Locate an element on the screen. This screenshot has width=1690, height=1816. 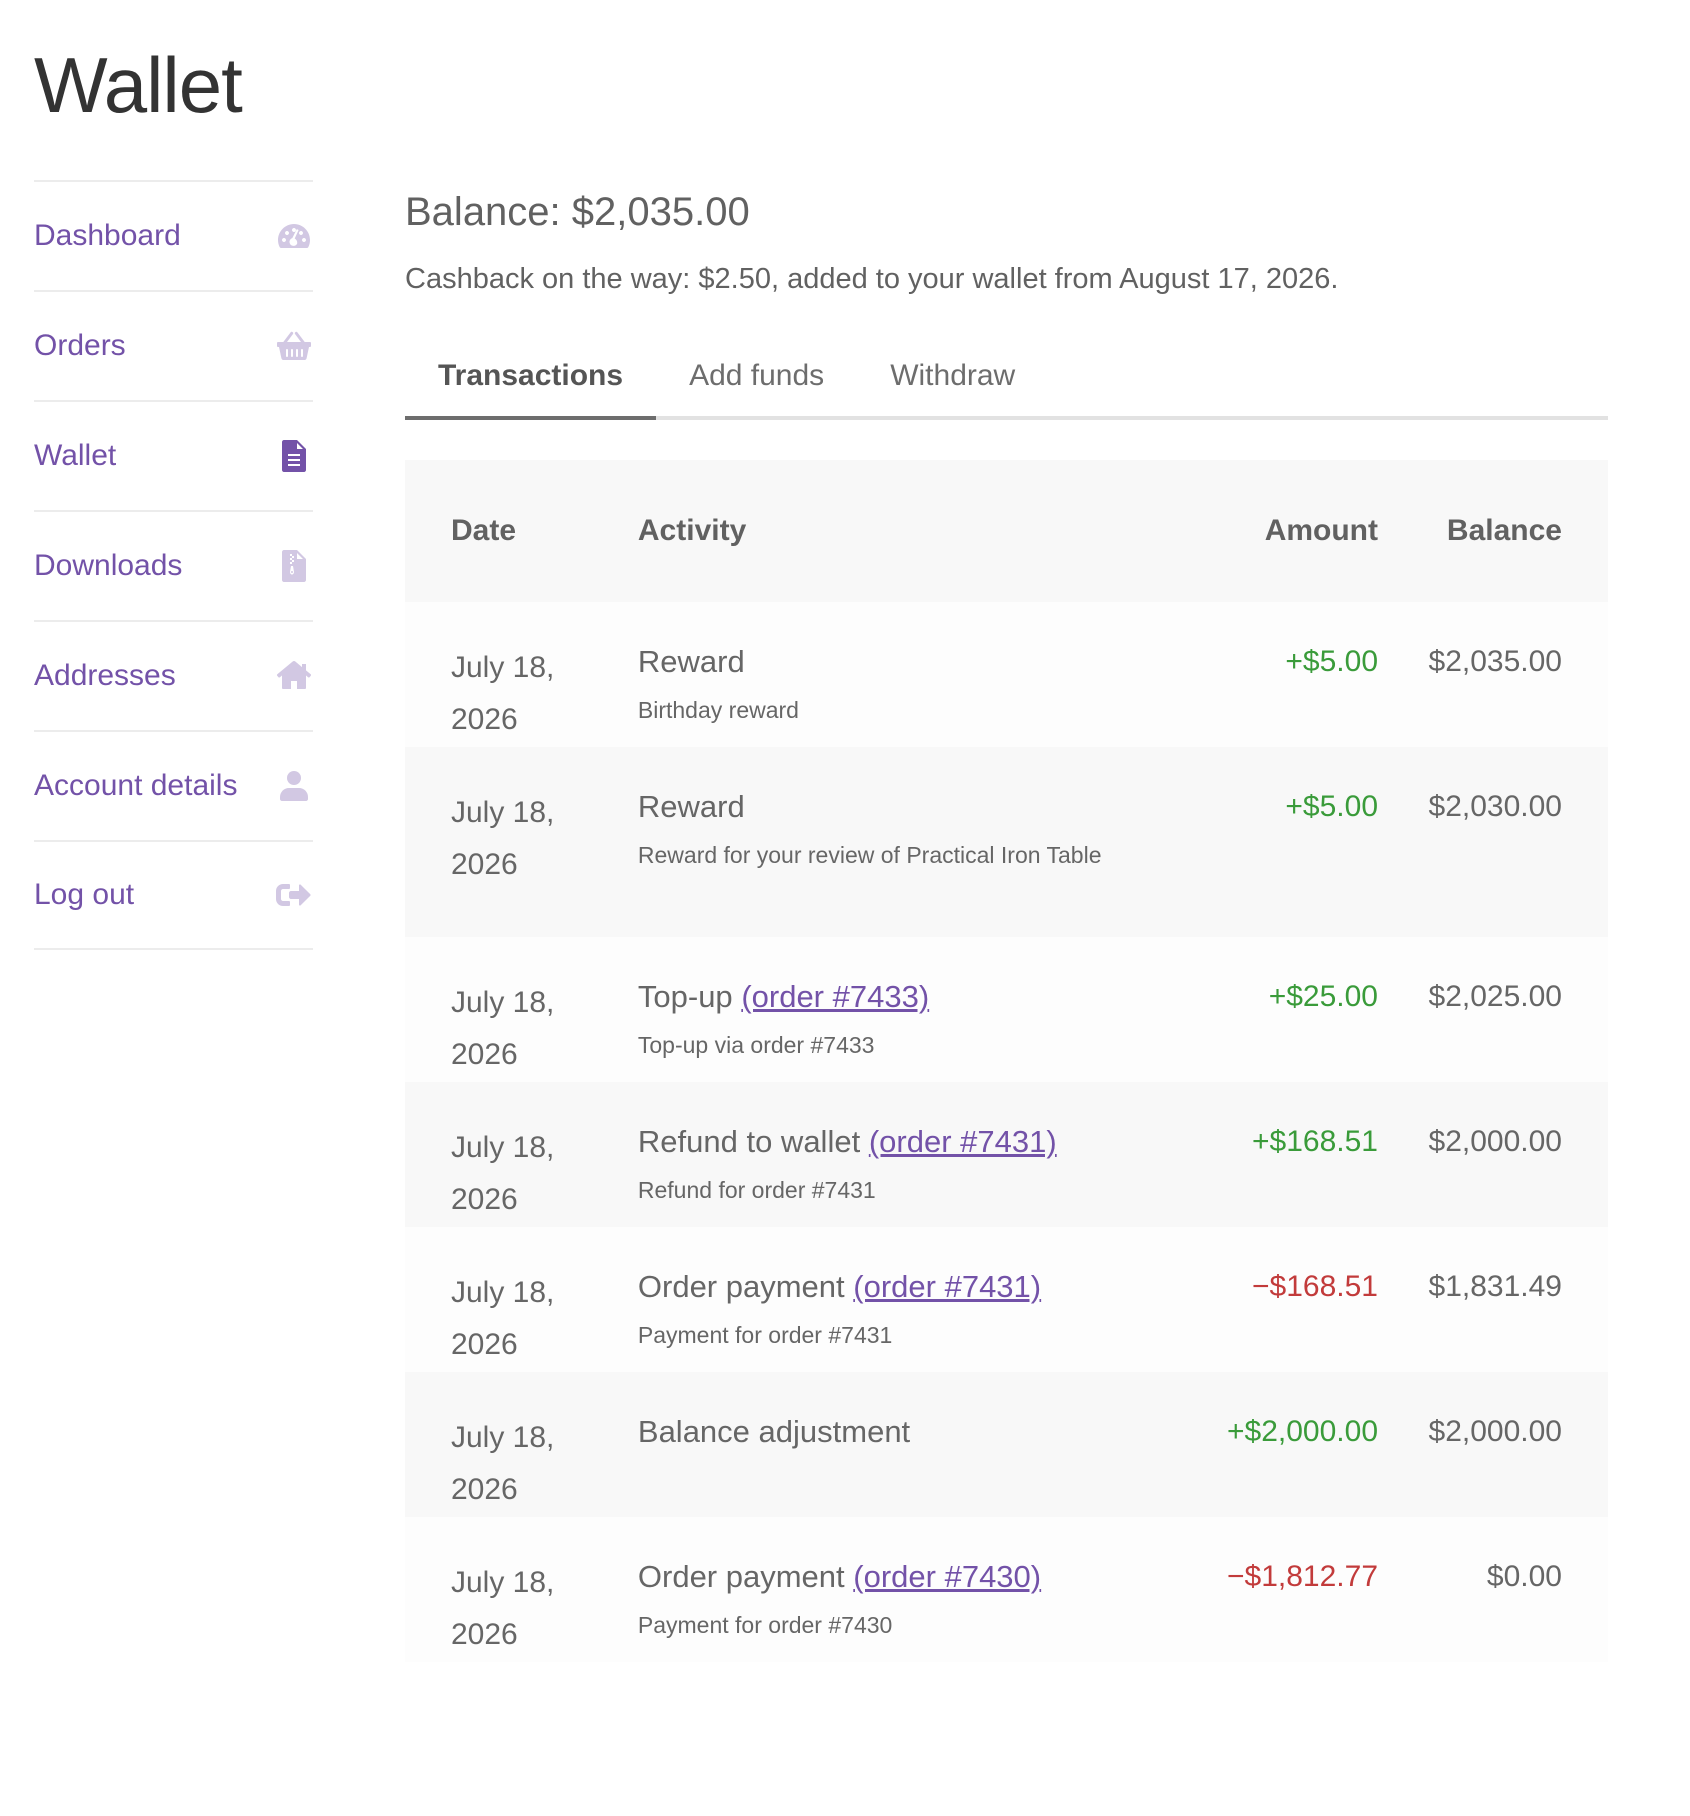
cell-balance: $0.00 is located at coordinates (1493, 1577).